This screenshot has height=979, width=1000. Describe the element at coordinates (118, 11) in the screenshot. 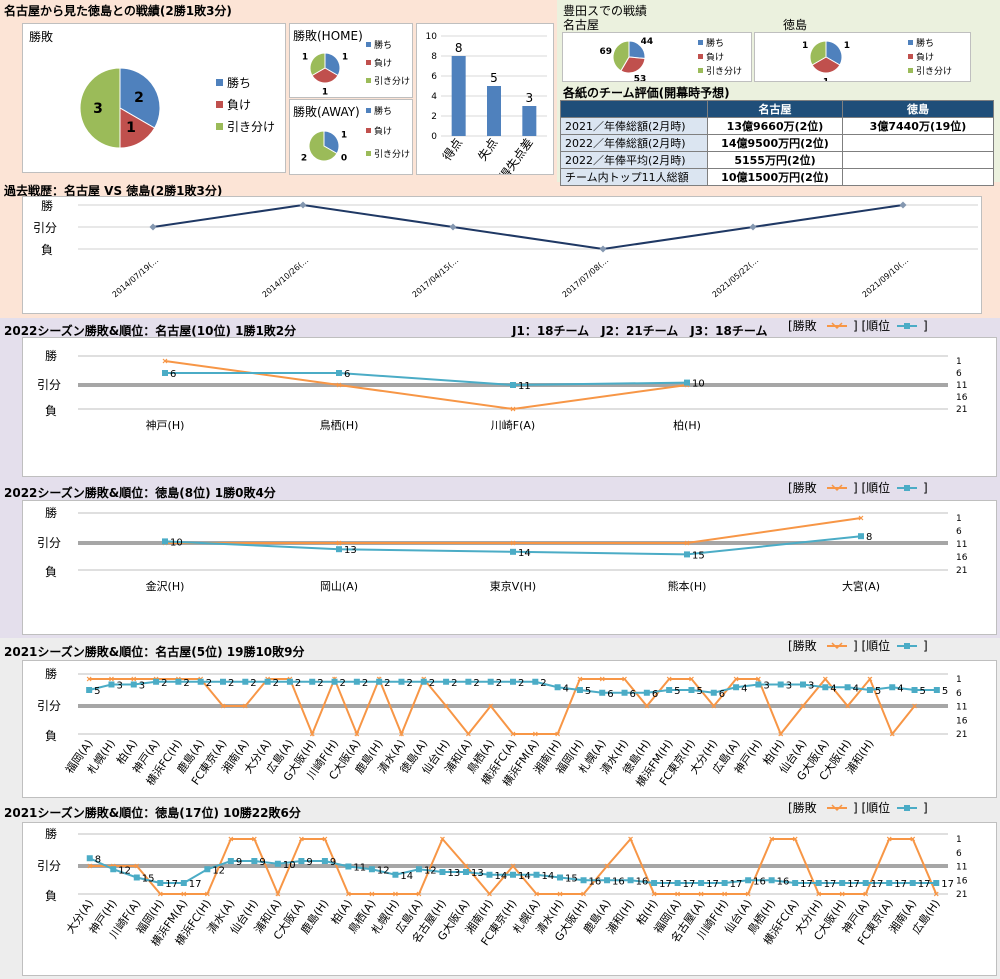

I see `head-to-head-title: 名古屋から見た徳島との戦績(2勝1敗3分)` at that location.